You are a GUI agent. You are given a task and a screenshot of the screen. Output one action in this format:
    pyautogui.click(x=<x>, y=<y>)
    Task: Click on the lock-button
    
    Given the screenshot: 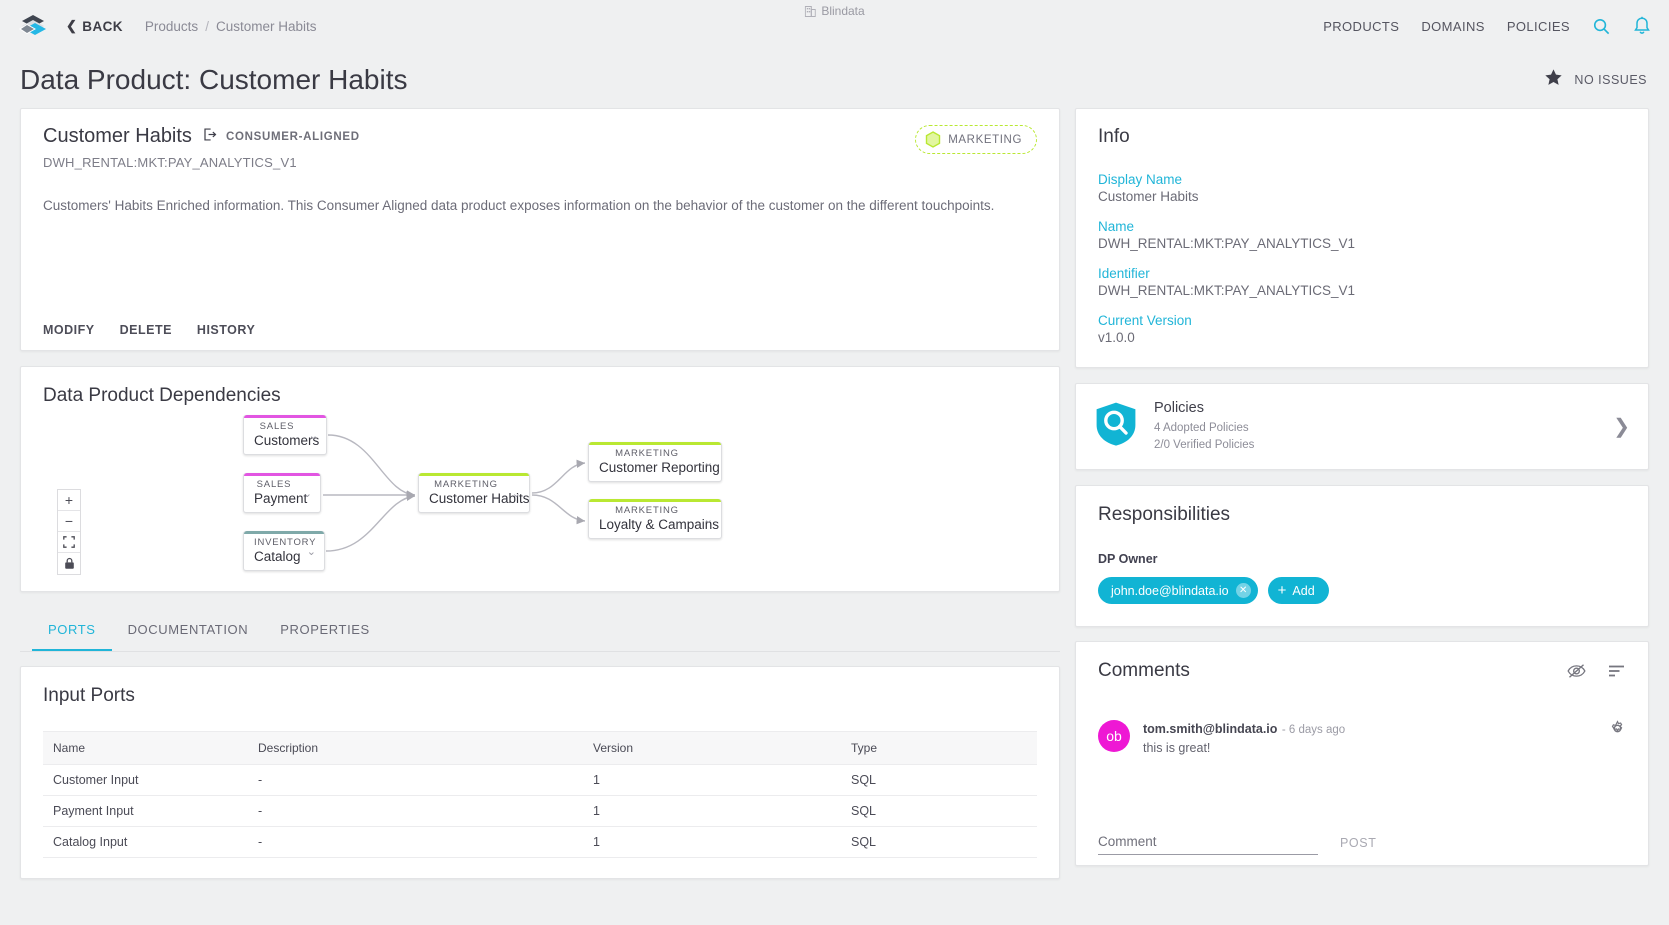 What is the action you would take?
    pyautogui.click(x=69, y=563)
    